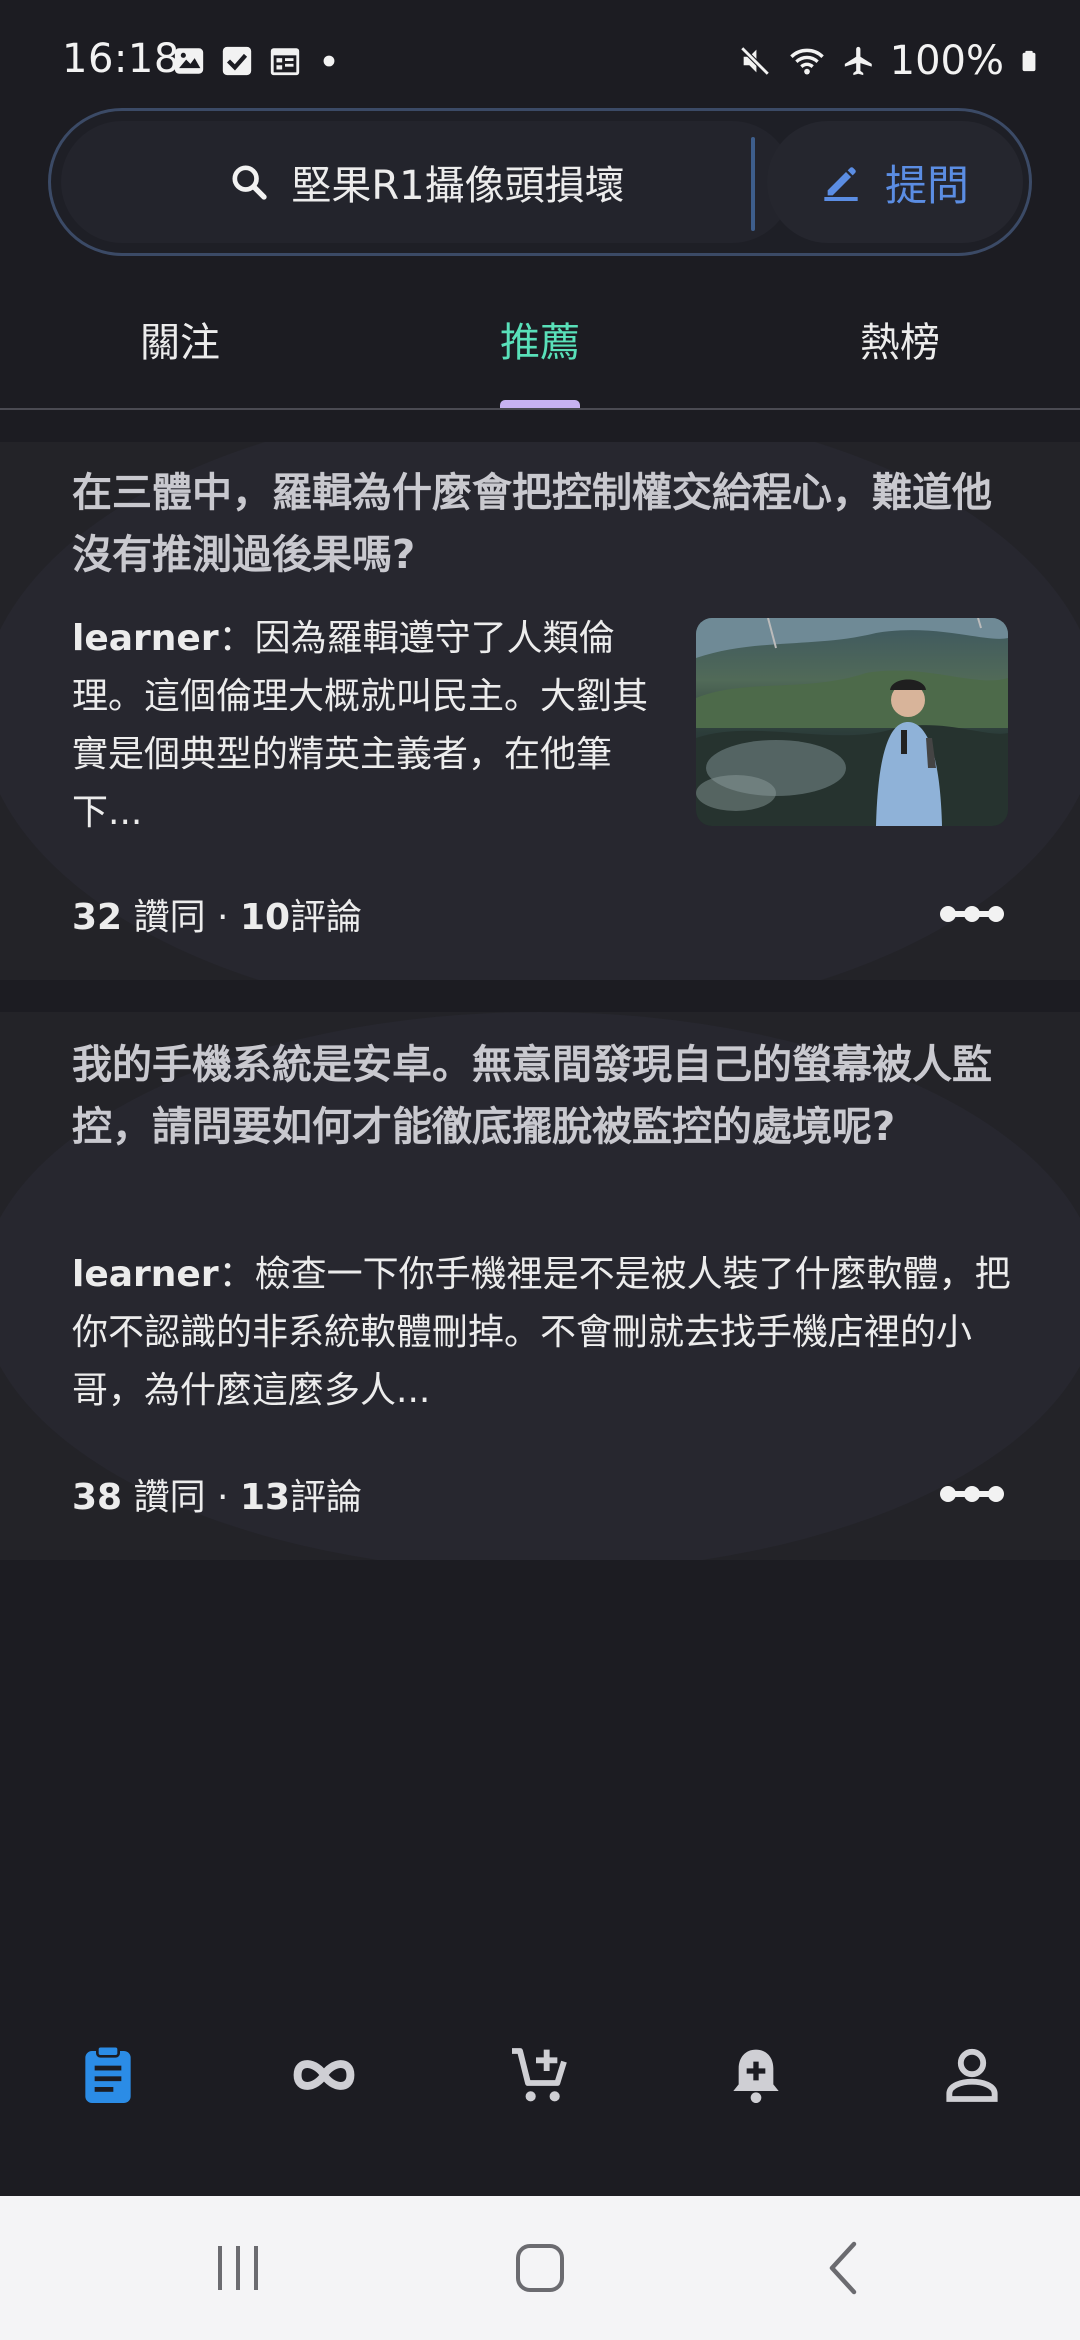 The image size is (1080, 2340). I want to click on mute-icon, so click(755, 61).